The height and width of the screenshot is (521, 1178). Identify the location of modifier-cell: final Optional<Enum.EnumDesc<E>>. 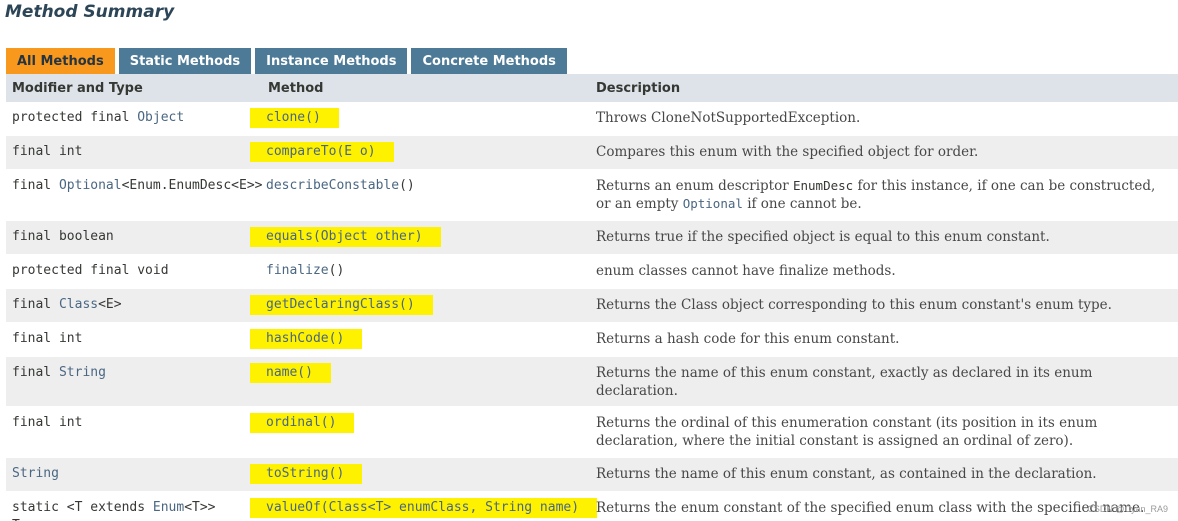
(134, 195).